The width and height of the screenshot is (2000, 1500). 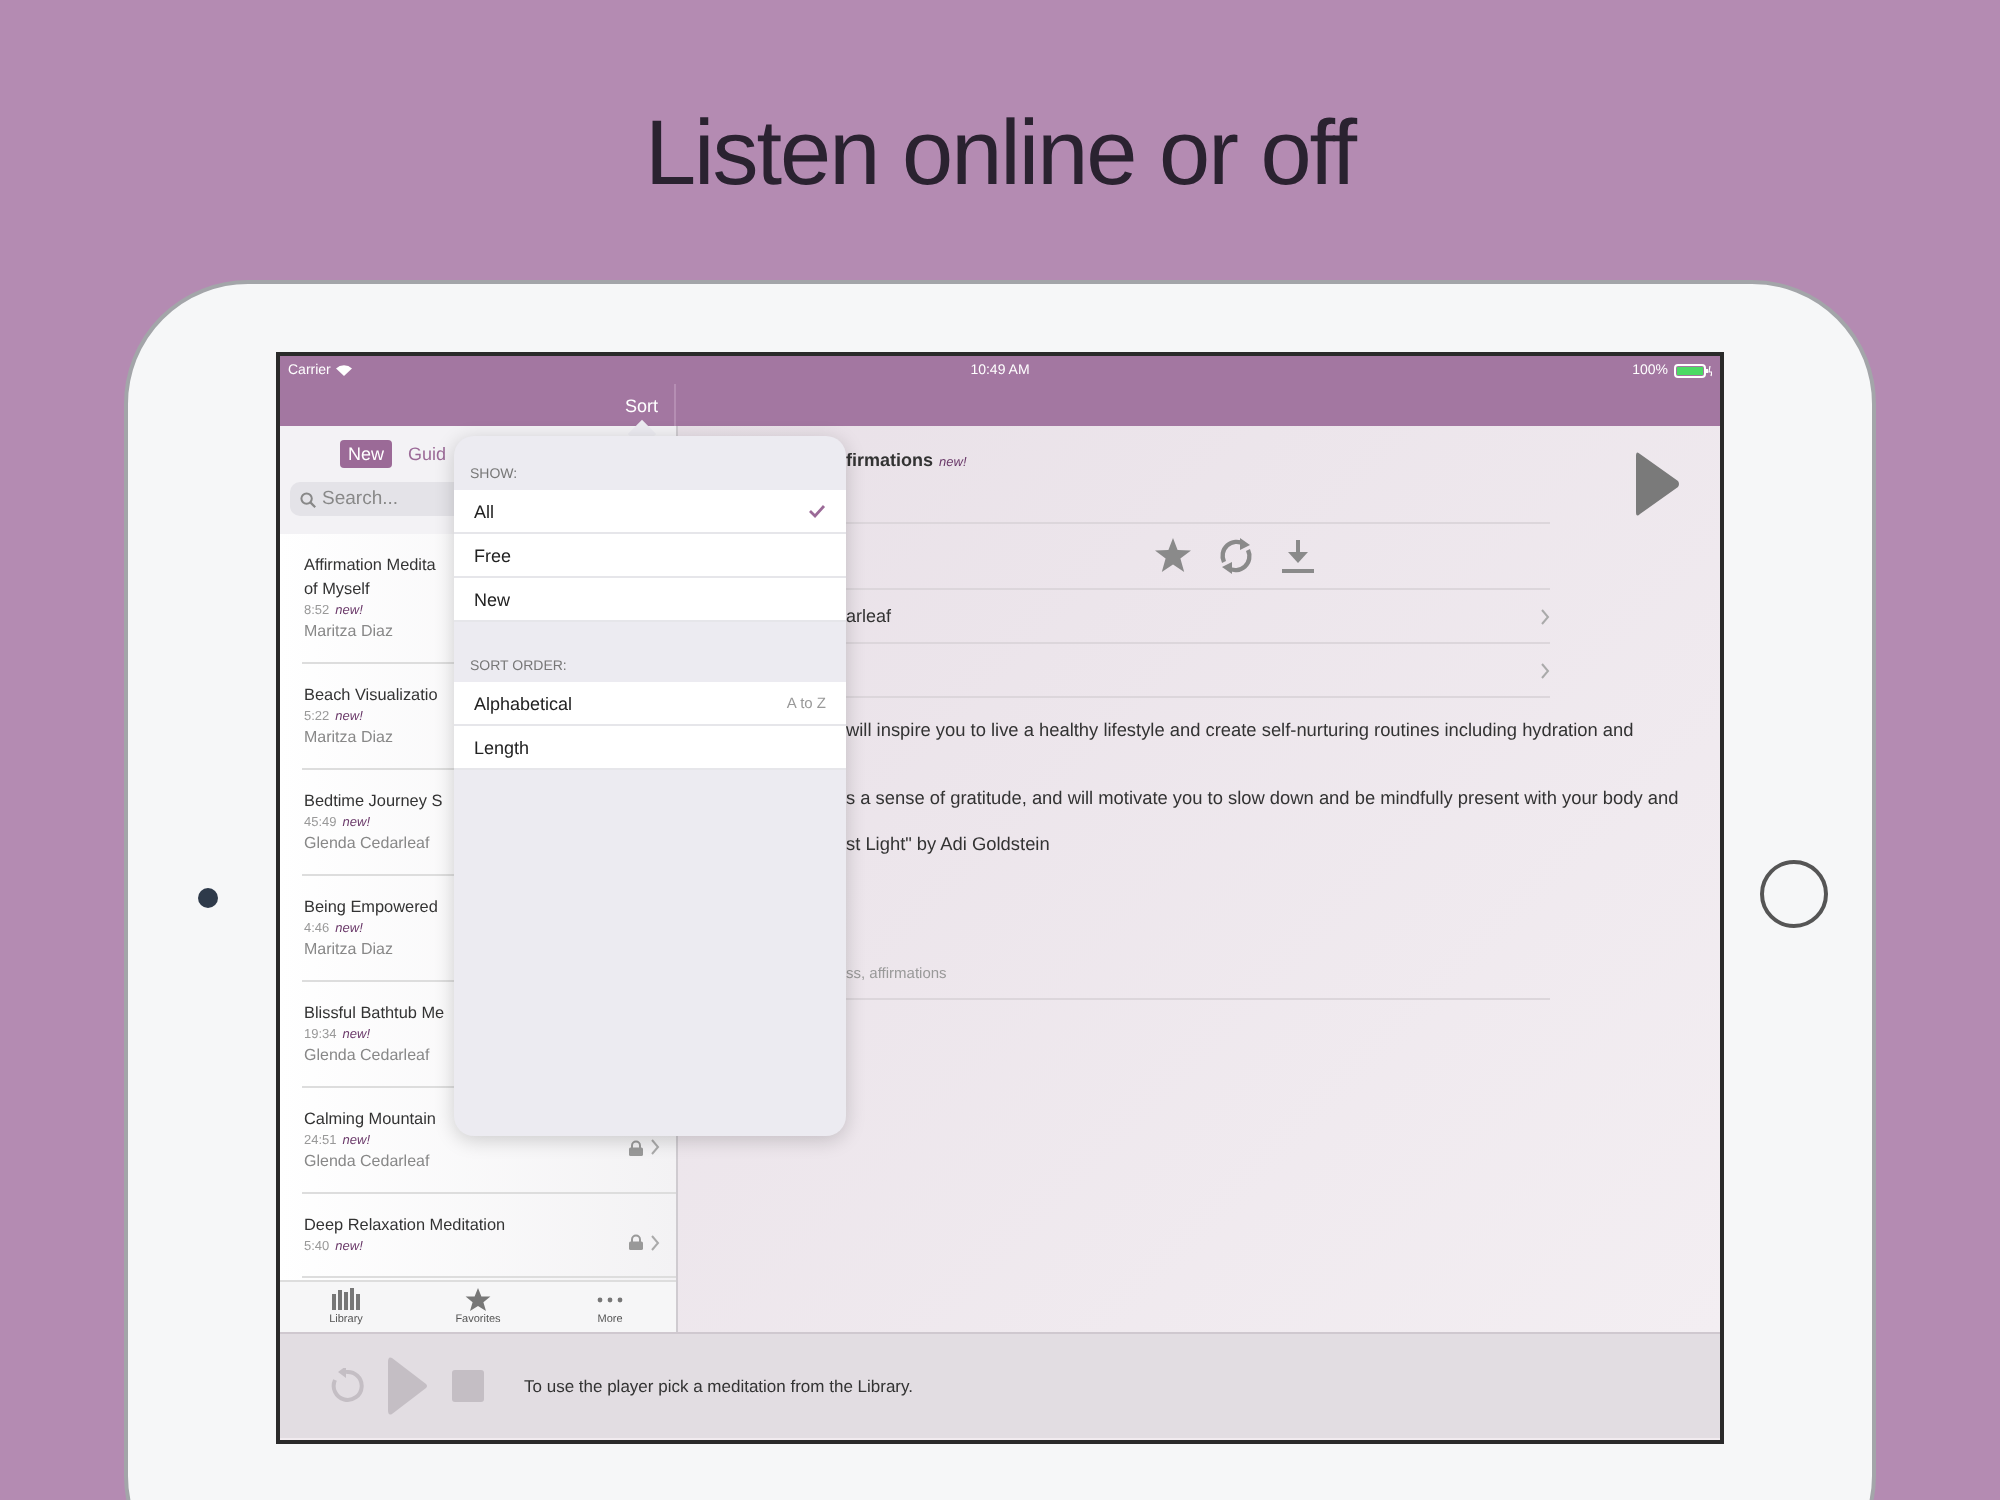 I want to click on segment-tab: New, so click(x=366, y=454).